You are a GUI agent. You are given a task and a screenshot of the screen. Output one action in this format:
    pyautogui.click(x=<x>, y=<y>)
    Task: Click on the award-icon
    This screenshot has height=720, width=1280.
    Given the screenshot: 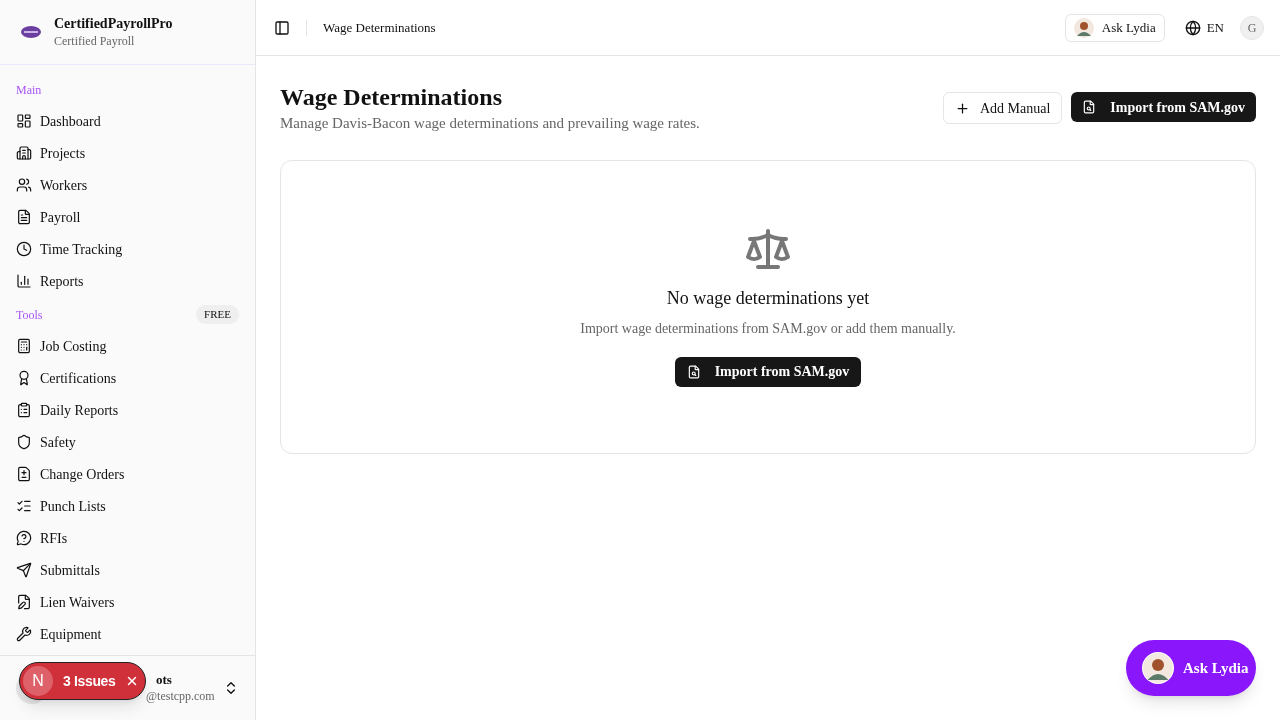 What is the action you would take?
    pyautogui.click(x=24, y=378)
    